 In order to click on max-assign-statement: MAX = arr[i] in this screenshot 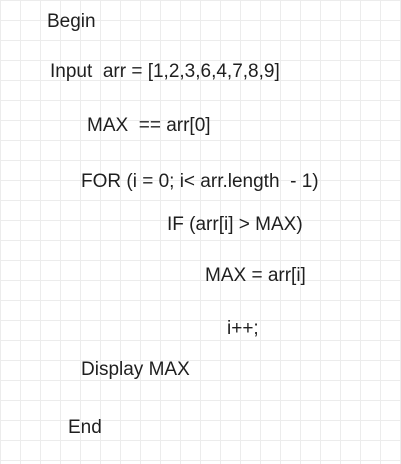, I will do `click(255, 275)`.